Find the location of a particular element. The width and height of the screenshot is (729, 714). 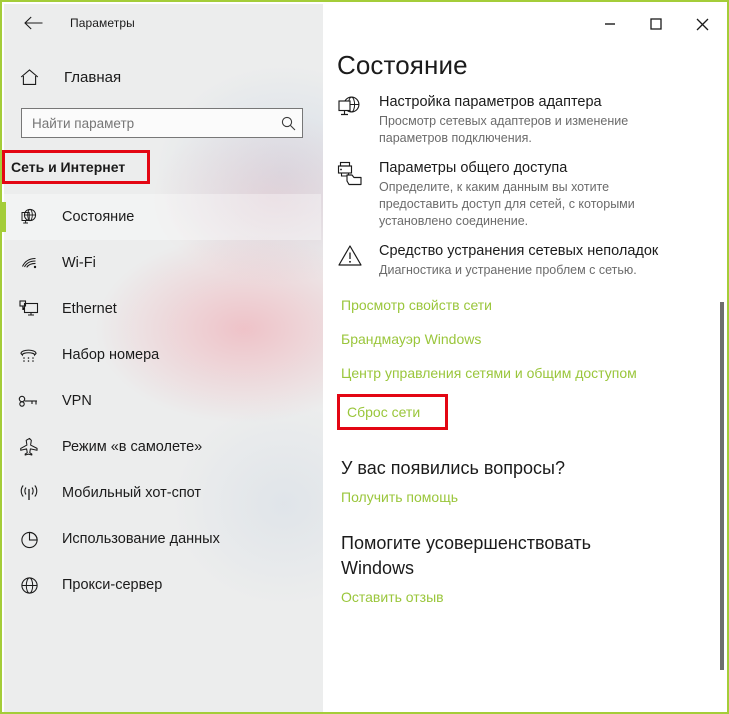

sidebar-item-label: Ethernet is located at coordinates (89, 309).